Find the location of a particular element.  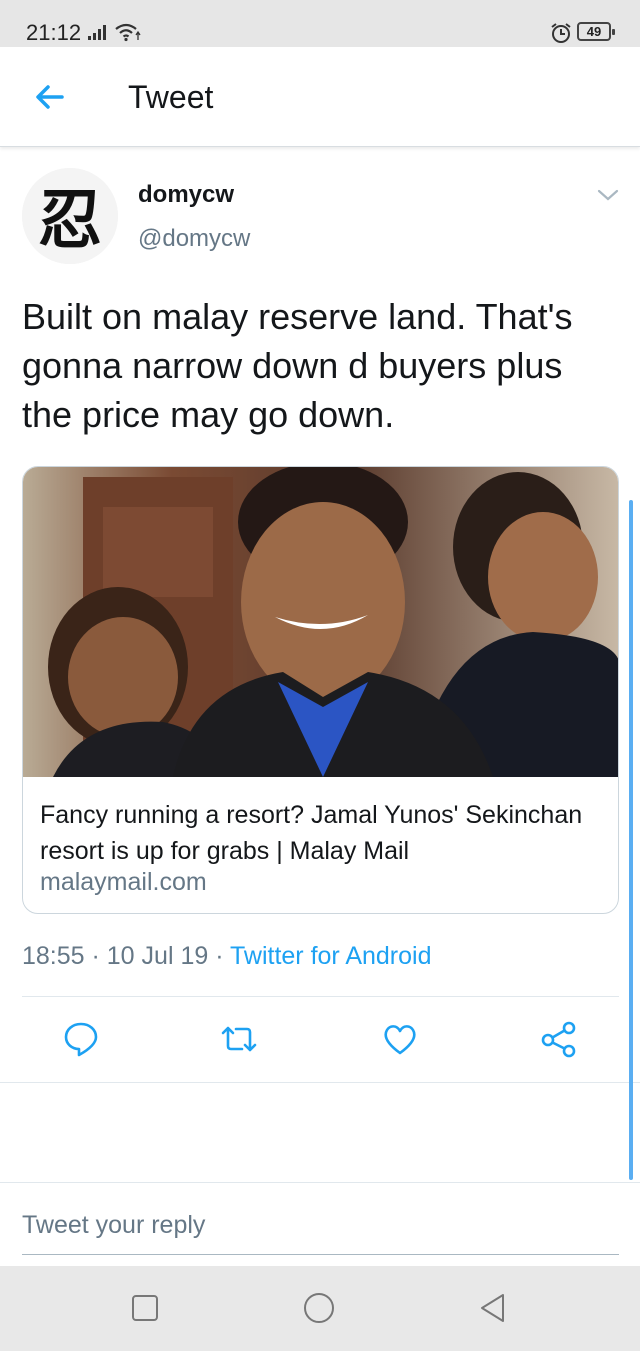

tweet-date: 10 Jul 19 is located at coordinates (157, 956).